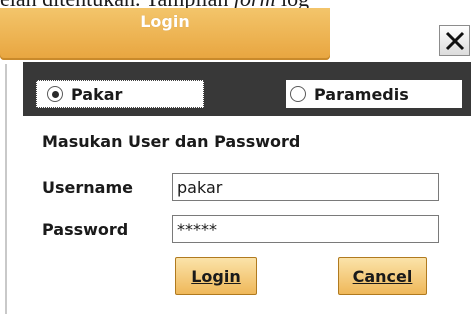 The height and width of the screenshot is (314, 471). What do you see at coordinates (305, 229) in the screenshot?
I see `password-field` at bounding box center [305, 229].